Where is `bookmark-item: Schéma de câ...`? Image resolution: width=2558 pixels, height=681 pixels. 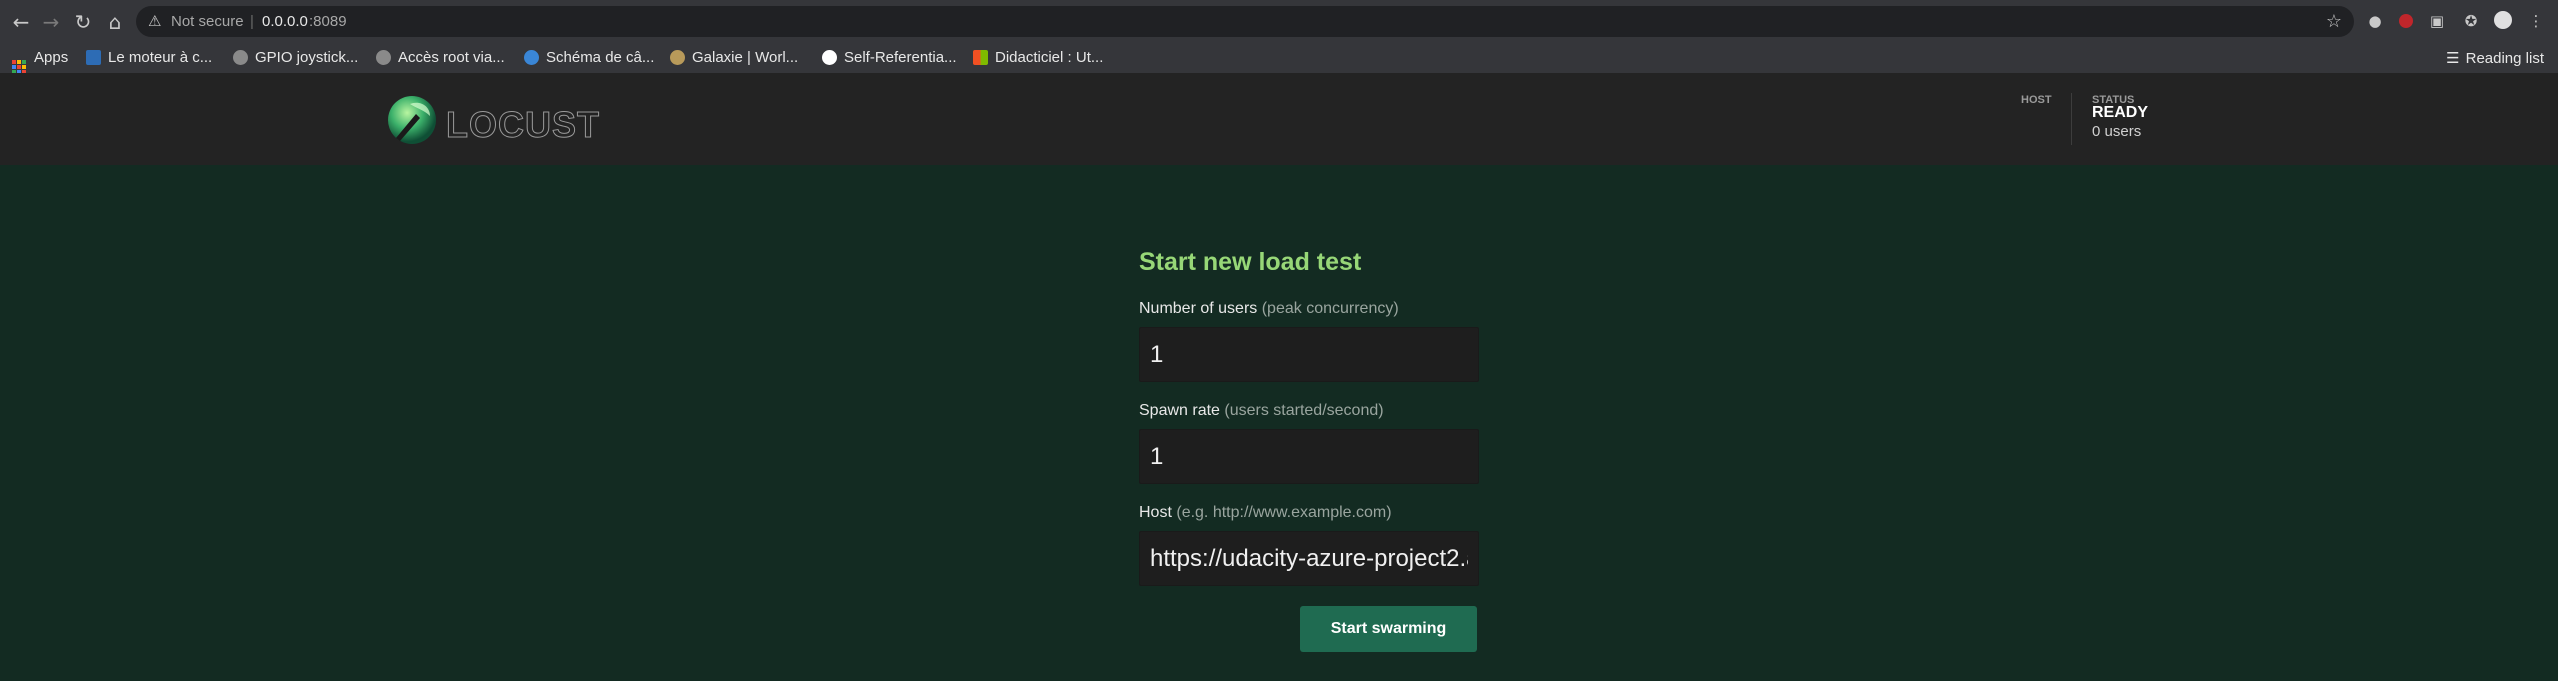
bookmark-item: Schéma de câ... is located at coordinates (589, 58).